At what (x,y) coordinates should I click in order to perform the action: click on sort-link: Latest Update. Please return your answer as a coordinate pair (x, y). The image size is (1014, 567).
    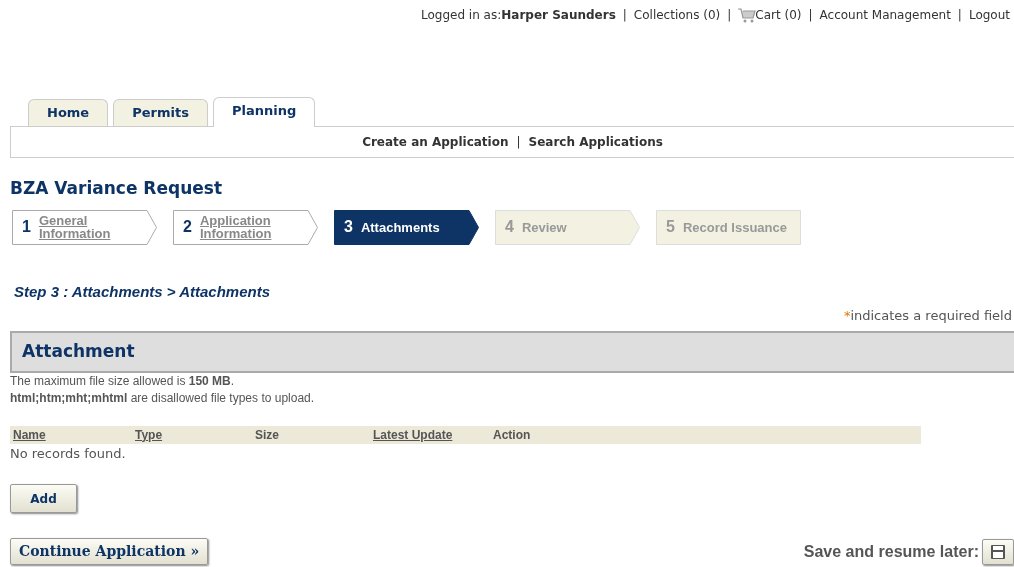
    Looking at the image, I should click on (411, 434).